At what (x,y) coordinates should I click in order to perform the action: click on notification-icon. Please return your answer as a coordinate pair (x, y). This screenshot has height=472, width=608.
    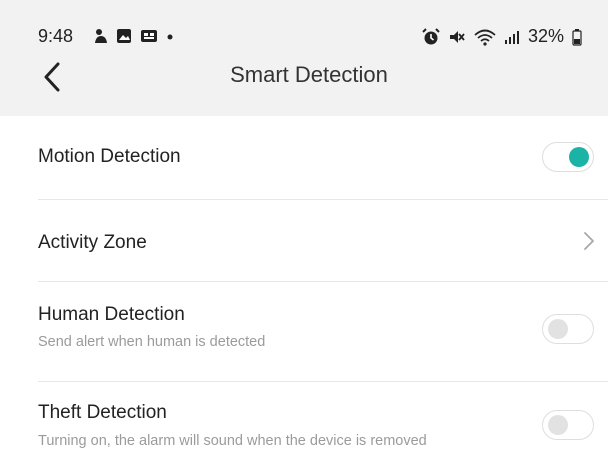
    Looking at the image, I should click on (101, 36).